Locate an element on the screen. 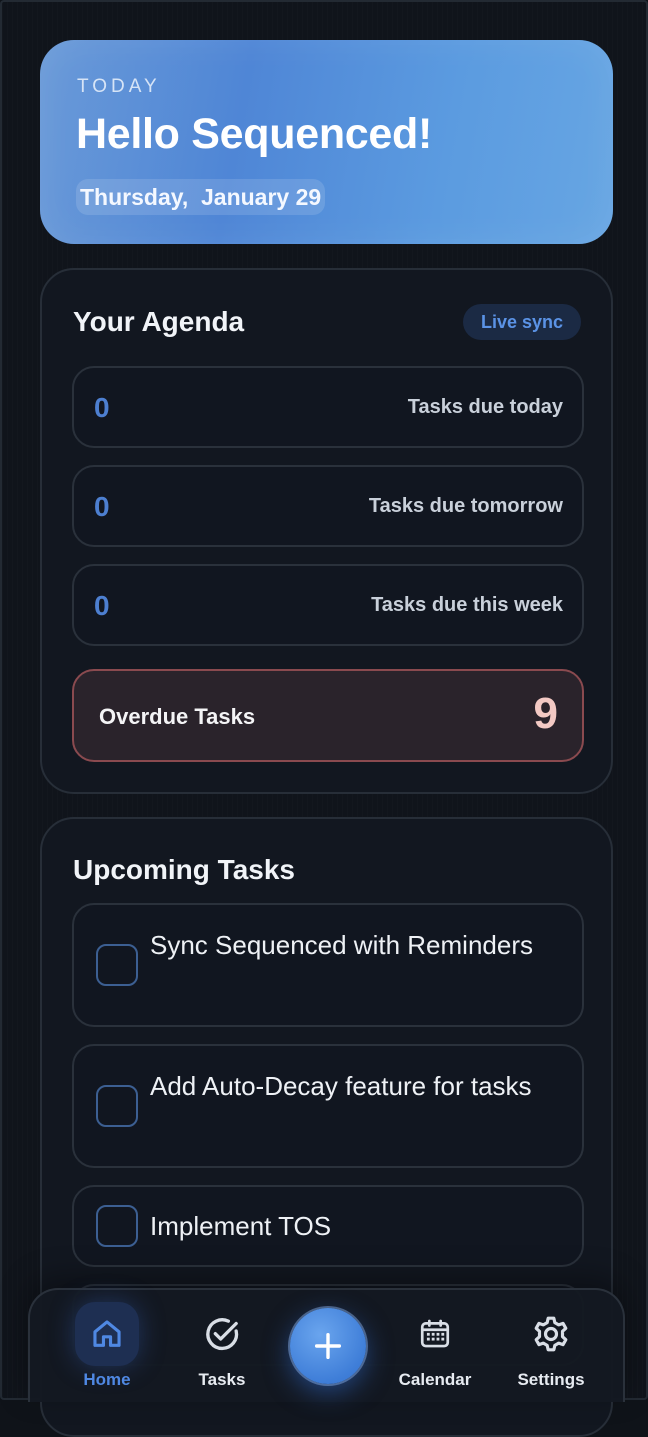 This screenshot has height=1437, width=648. home-icon is located at coordinates (107, 1334).